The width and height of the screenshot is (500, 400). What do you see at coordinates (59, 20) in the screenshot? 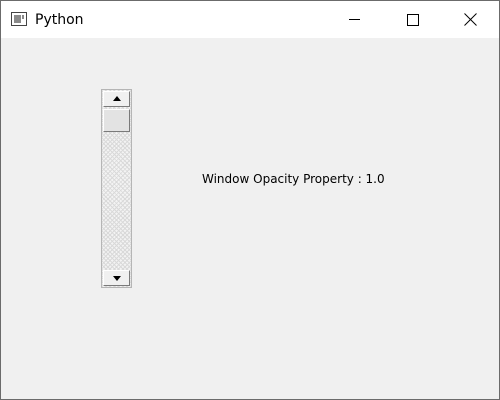
I see `window-title: Python` at bounding box center [59, 20].